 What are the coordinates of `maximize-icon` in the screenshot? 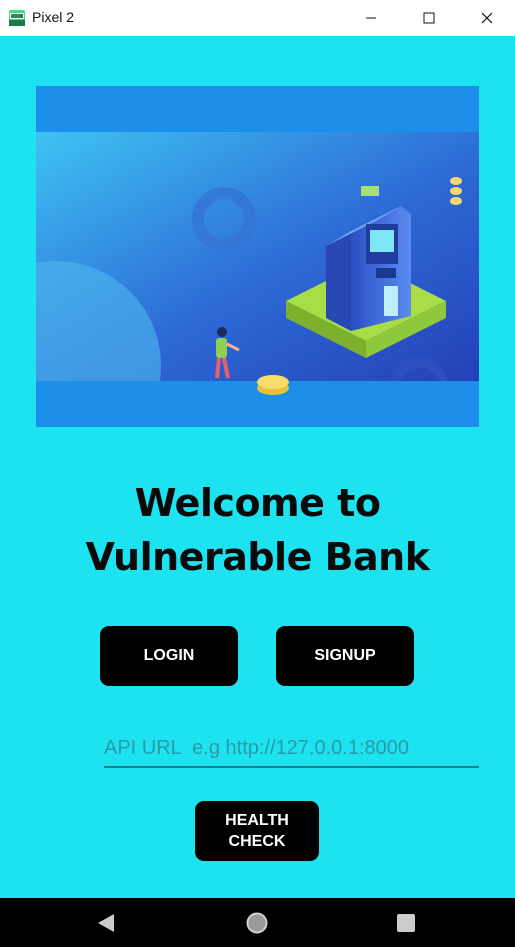 It's located at (429, 18).